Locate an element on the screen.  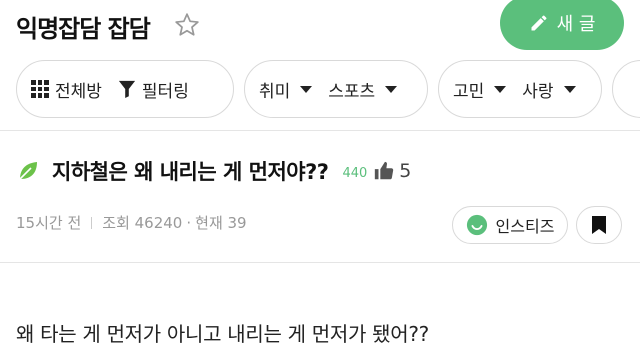
filtering-label: 필터링 is located at coordinates (165, 91).